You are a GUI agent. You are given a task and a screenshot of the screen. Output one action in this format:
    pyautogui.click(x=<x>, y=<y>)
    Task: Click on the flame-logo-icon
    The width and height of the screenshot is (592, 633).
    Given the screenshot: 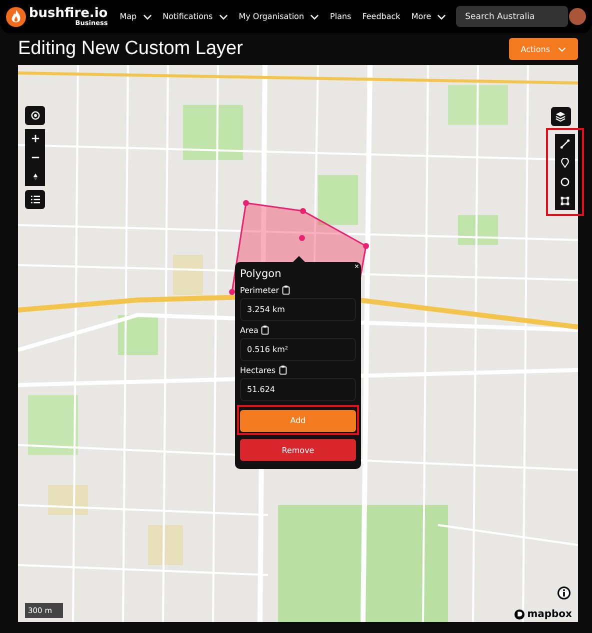 What is the action you would take?
    pyautogui.click(x=16, y=16)
    